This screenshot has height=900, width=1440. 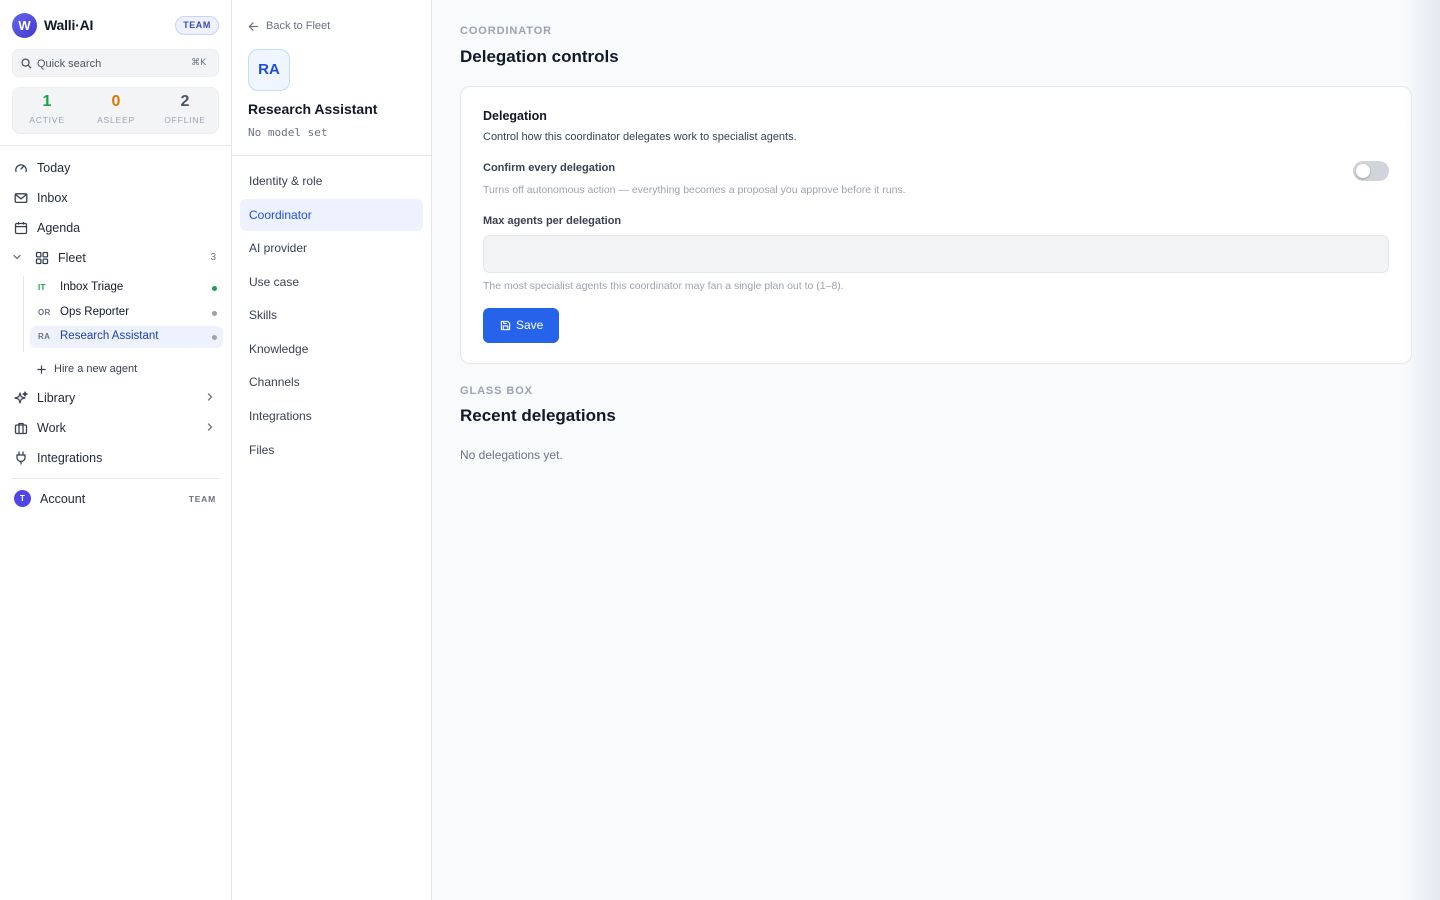 I want to click on chevron-down-icon, so click(x=17, y=257).